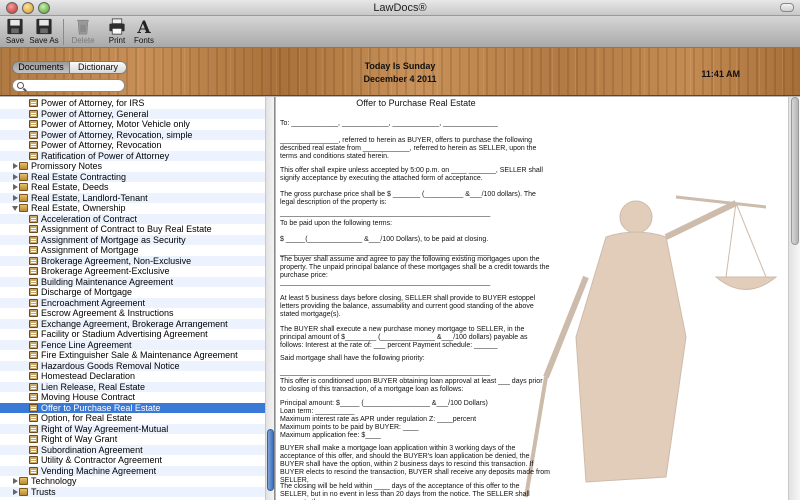  I want to click on tree-item: Power of Attorney, Revocation, simple, so click(132, 134).